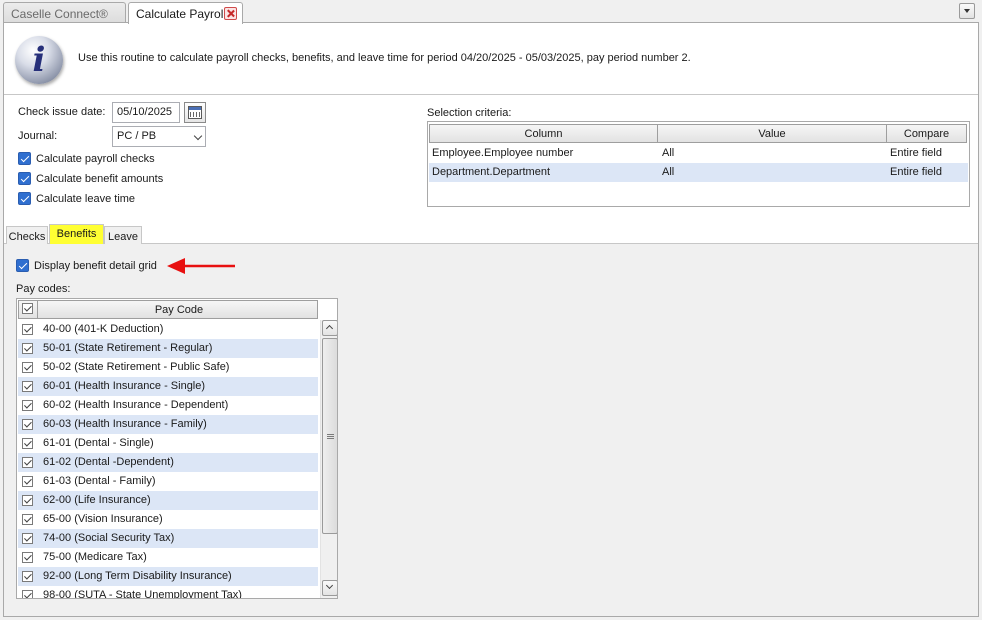 This screenshot has width=982, height=620. I want to click on calendar-icon, so click(195, 112).